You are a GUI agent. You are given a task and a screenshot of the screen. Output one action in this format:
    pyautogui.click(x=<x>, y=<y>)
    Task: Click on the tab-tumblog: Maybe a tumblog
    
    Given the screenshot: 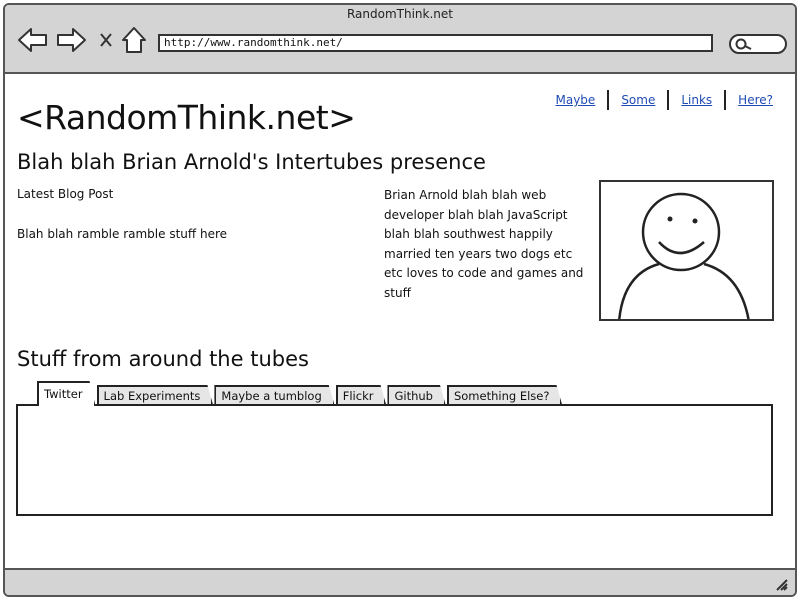 What is the action you would take?
    pyautogui.click(x=274, y=395)
    